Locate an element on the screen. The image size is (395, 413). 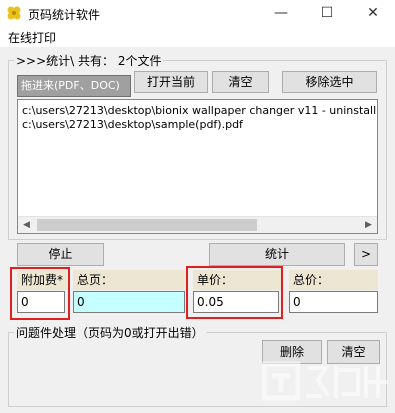
menu-bar: 在线打印 is located at coordinates (197, 37).